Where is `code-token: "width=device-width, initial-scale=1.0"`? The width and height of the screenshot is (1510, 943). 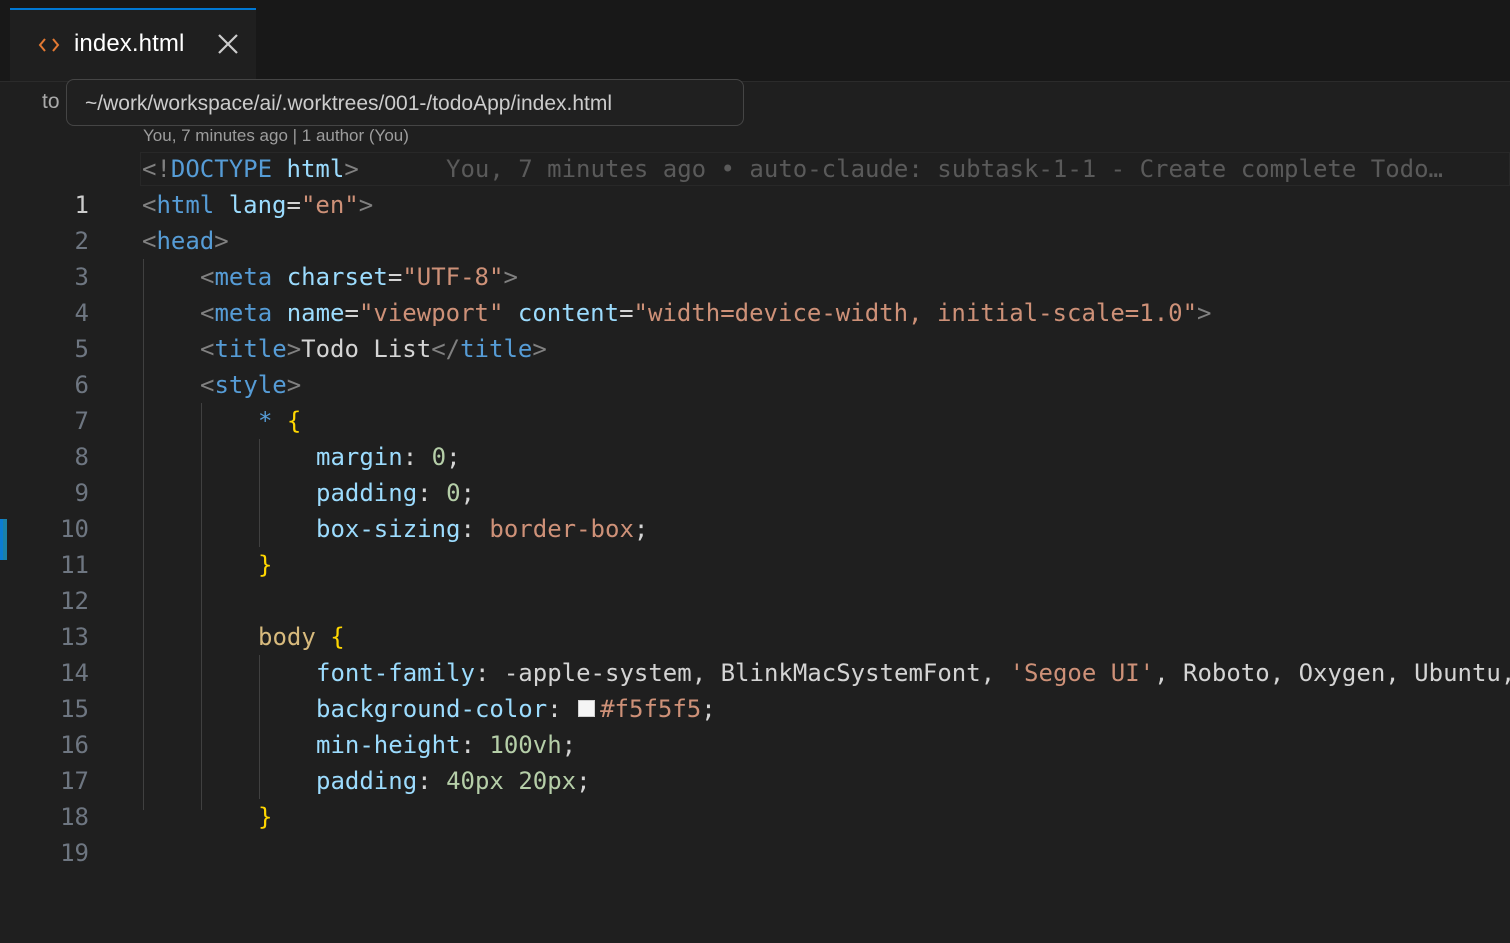 code-token: "width=device-width, initial-scale=1.0" is located at coordinates (915, 313).